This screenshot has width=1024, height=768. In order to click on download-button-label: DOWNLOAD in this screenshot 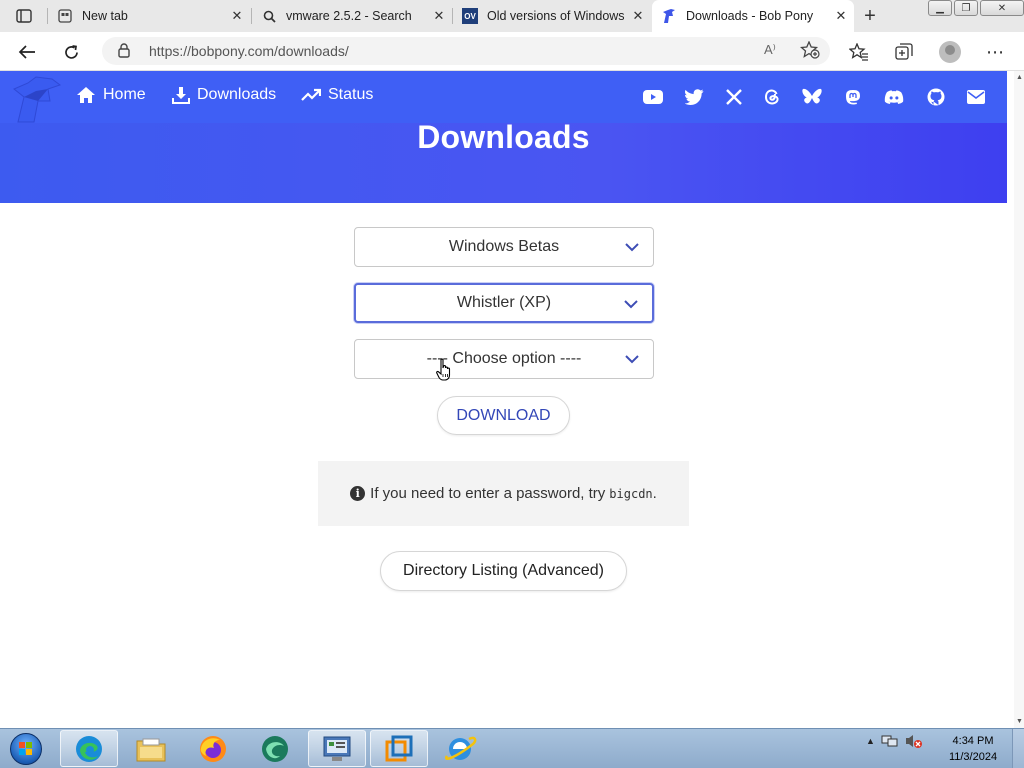, I will do `click(503, 415)`.